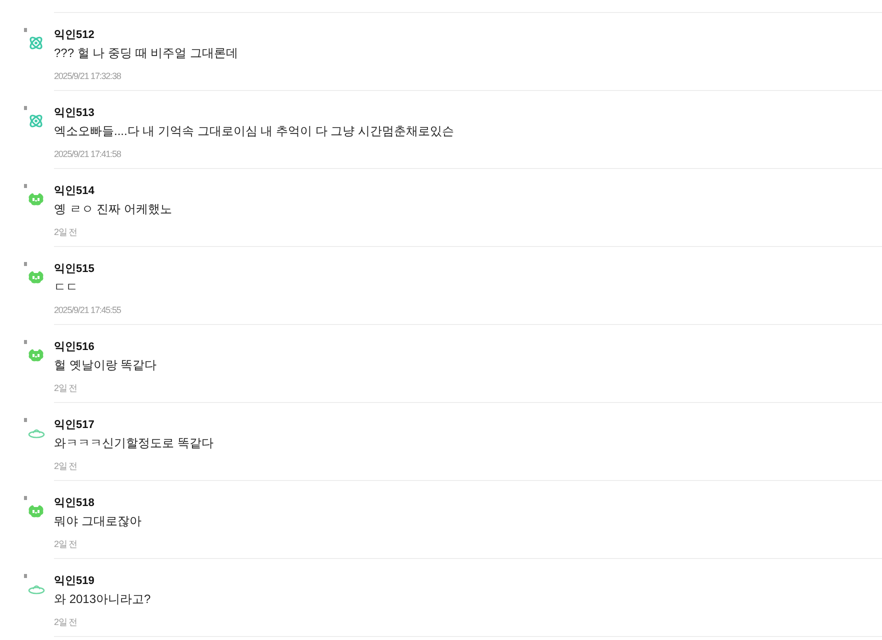  What do you see at coordinates (87, 310) in the screenshot?
I see `comment-time: 2025/9/21 17:45:55` at bounding box center [87, 310].